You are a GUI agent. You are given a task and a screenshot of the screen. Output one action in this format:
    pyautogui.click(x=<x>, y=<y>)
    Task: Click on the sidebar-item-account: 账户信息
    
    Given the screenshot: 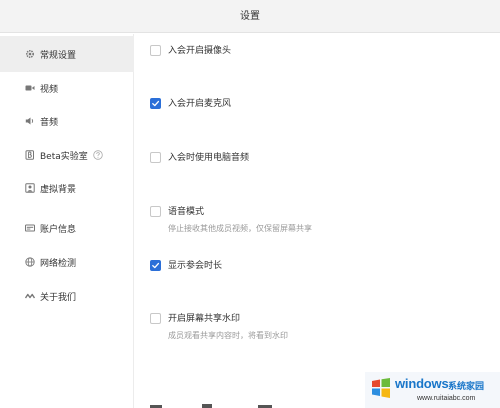 What is the action you would take?
    pyautogui.click(x=67, y=228)
    